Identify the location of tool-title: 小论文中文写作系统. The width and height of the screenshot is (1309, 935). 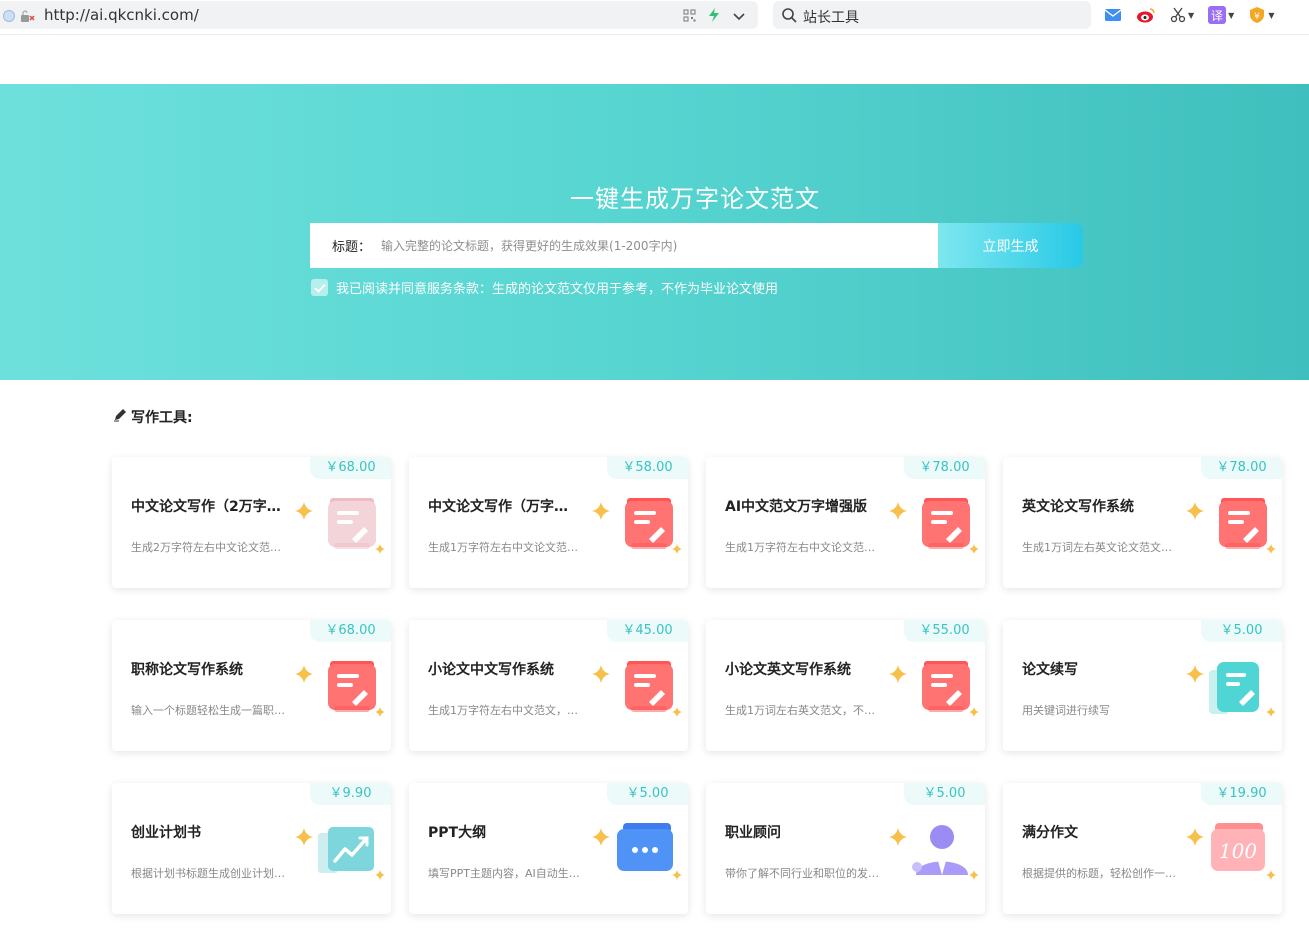
(491, 670).